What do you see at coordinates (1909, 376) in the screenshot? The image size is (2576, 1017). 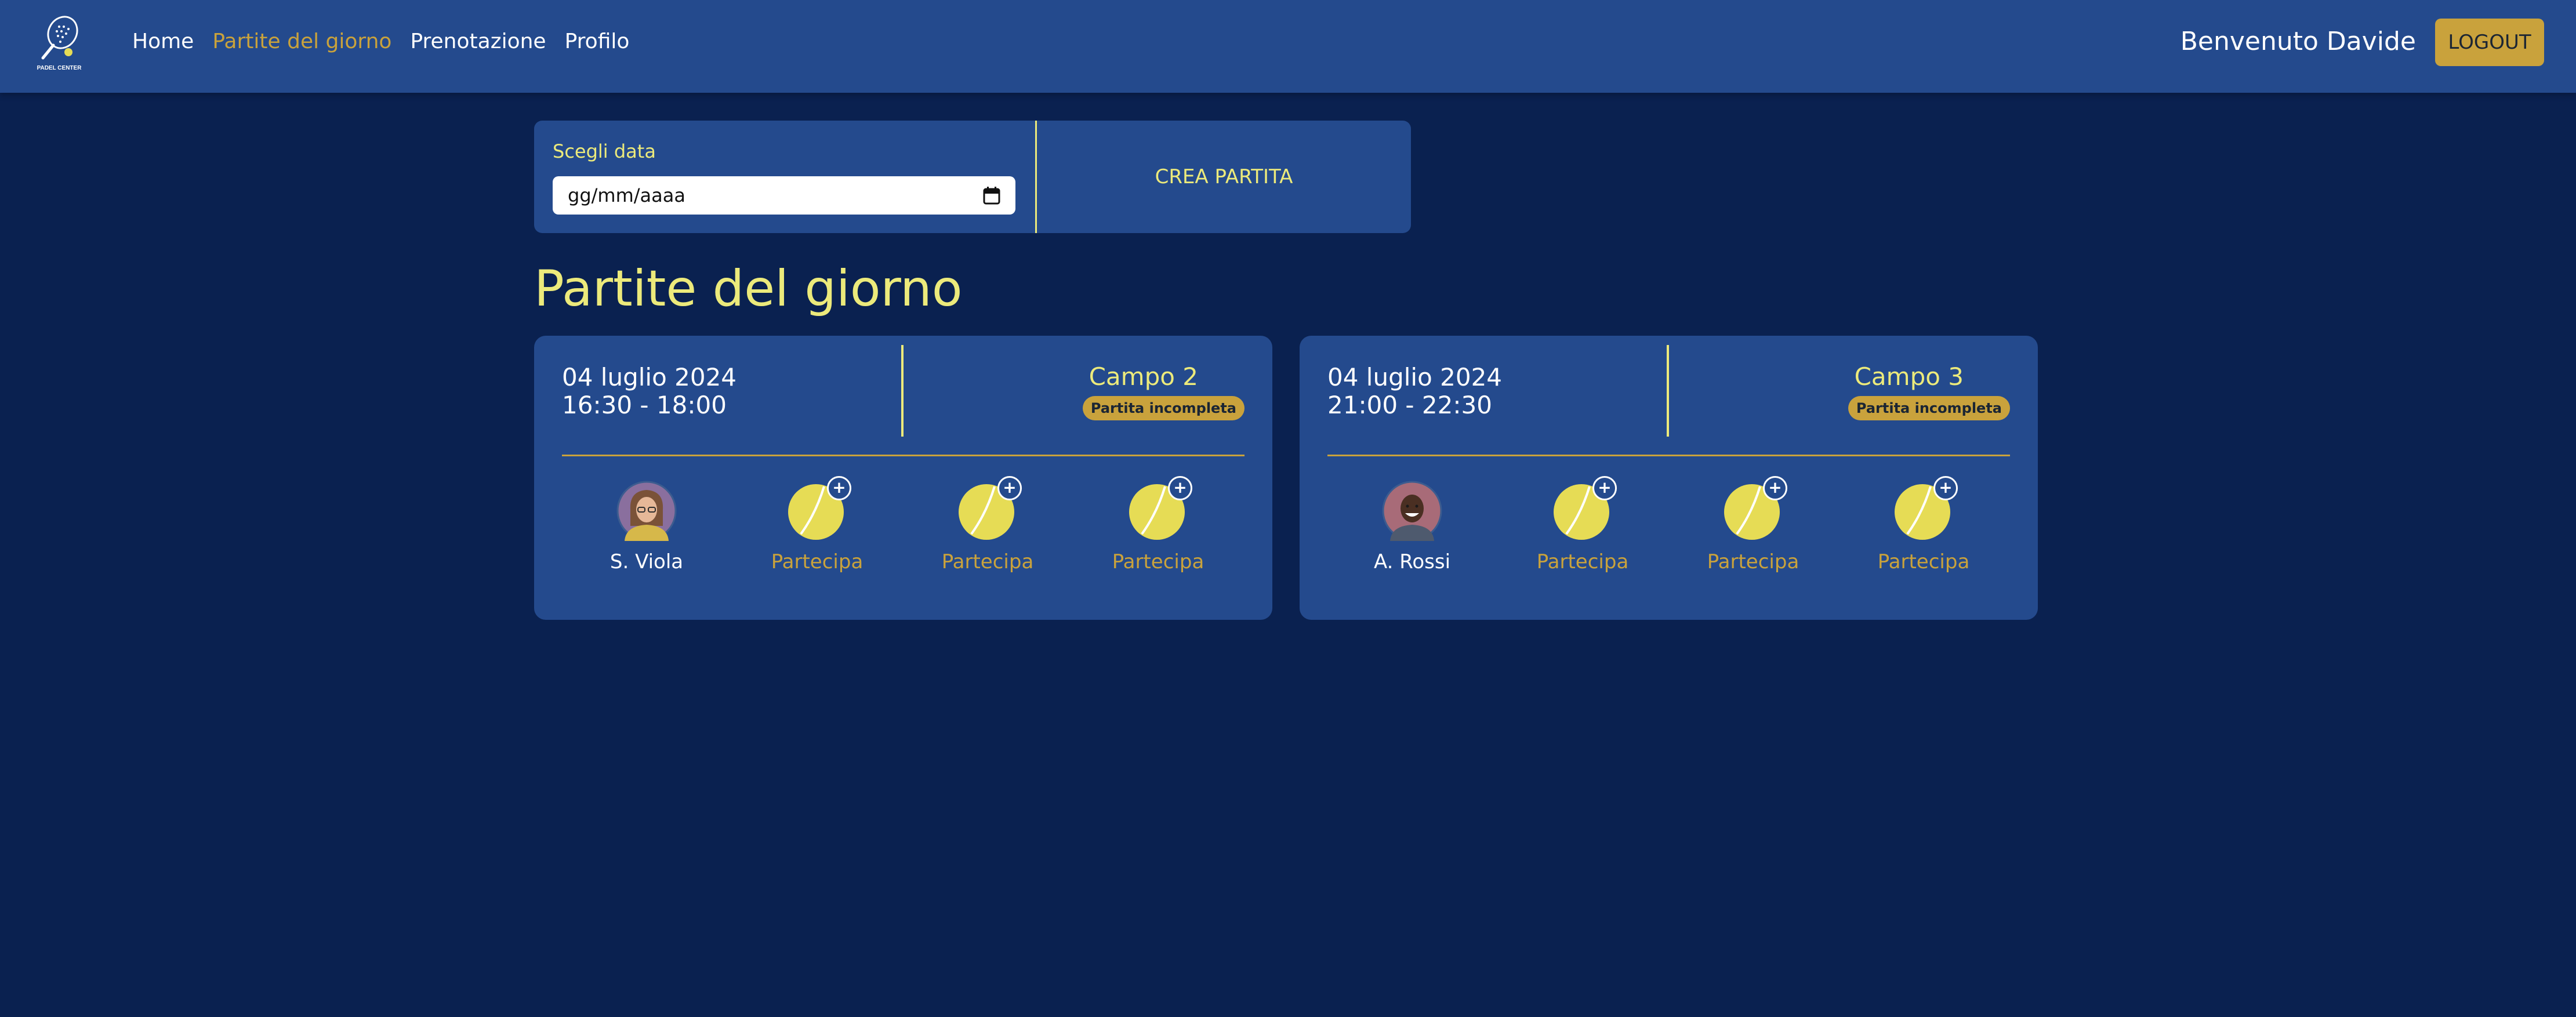 I see `match-field: Campo 3` at bounding box center [1909, 376].